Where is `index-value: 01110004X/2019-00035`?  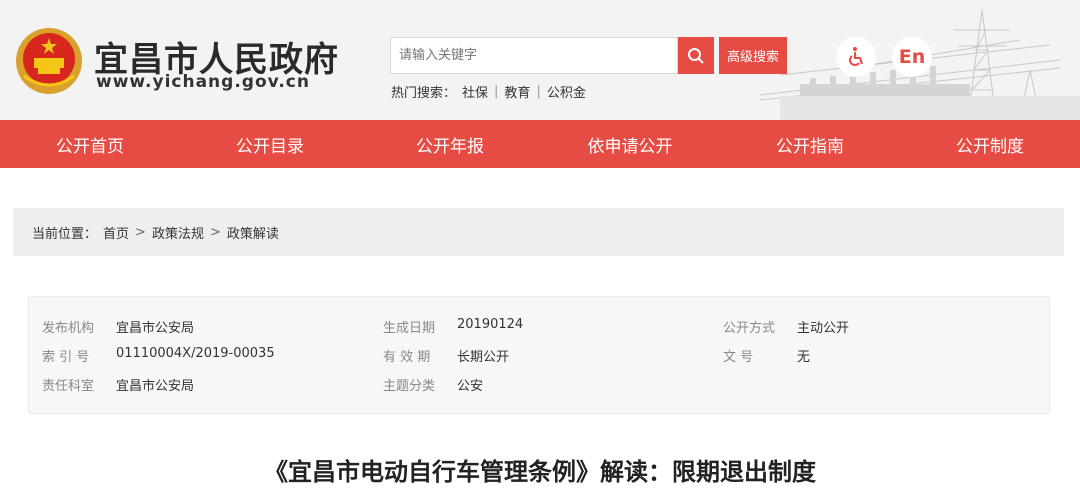
index-value: 01110004X/2019-00035 is located at coordinates (195, 353).